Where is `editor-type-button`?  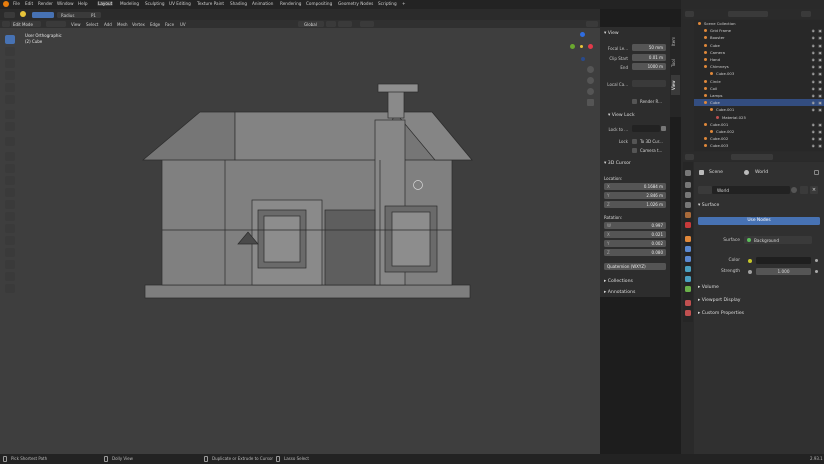
editor-type-button is located at coordinates (6, 24).